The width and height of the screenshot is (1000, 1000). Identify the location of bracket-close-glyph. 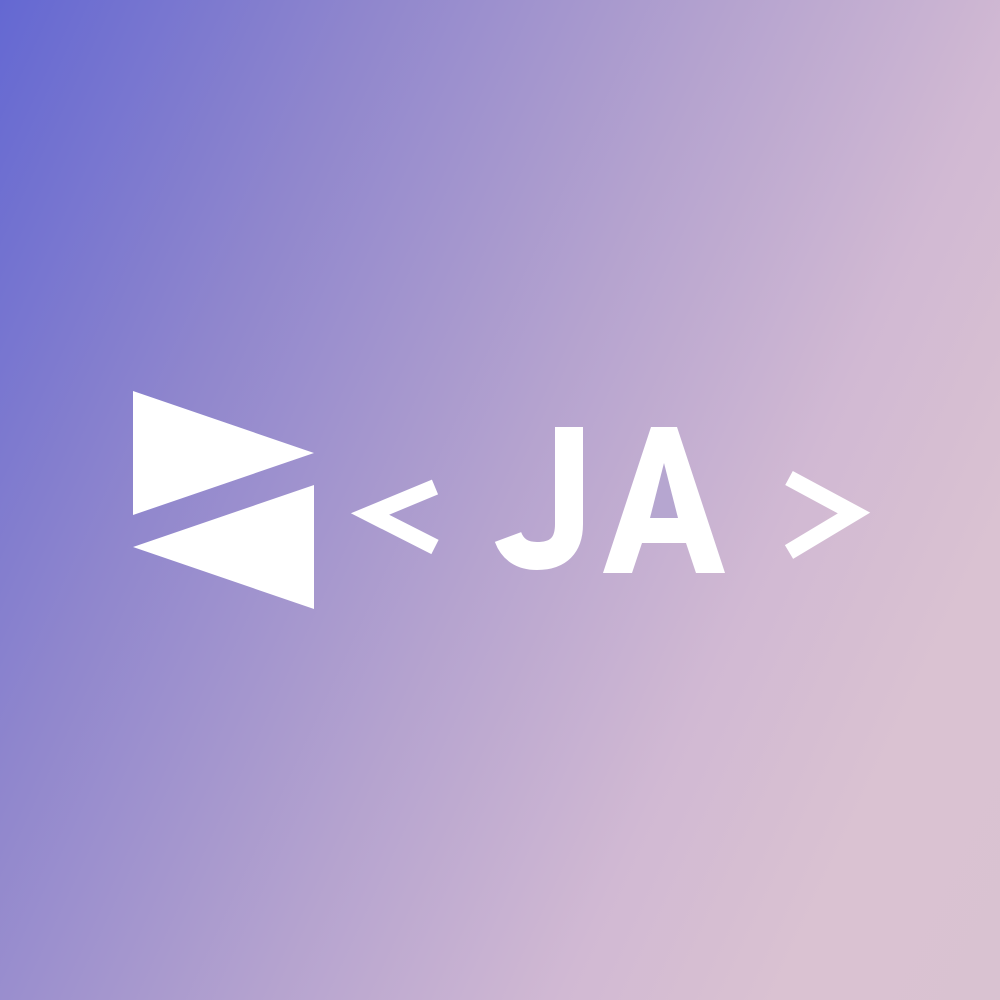
(827, 514).